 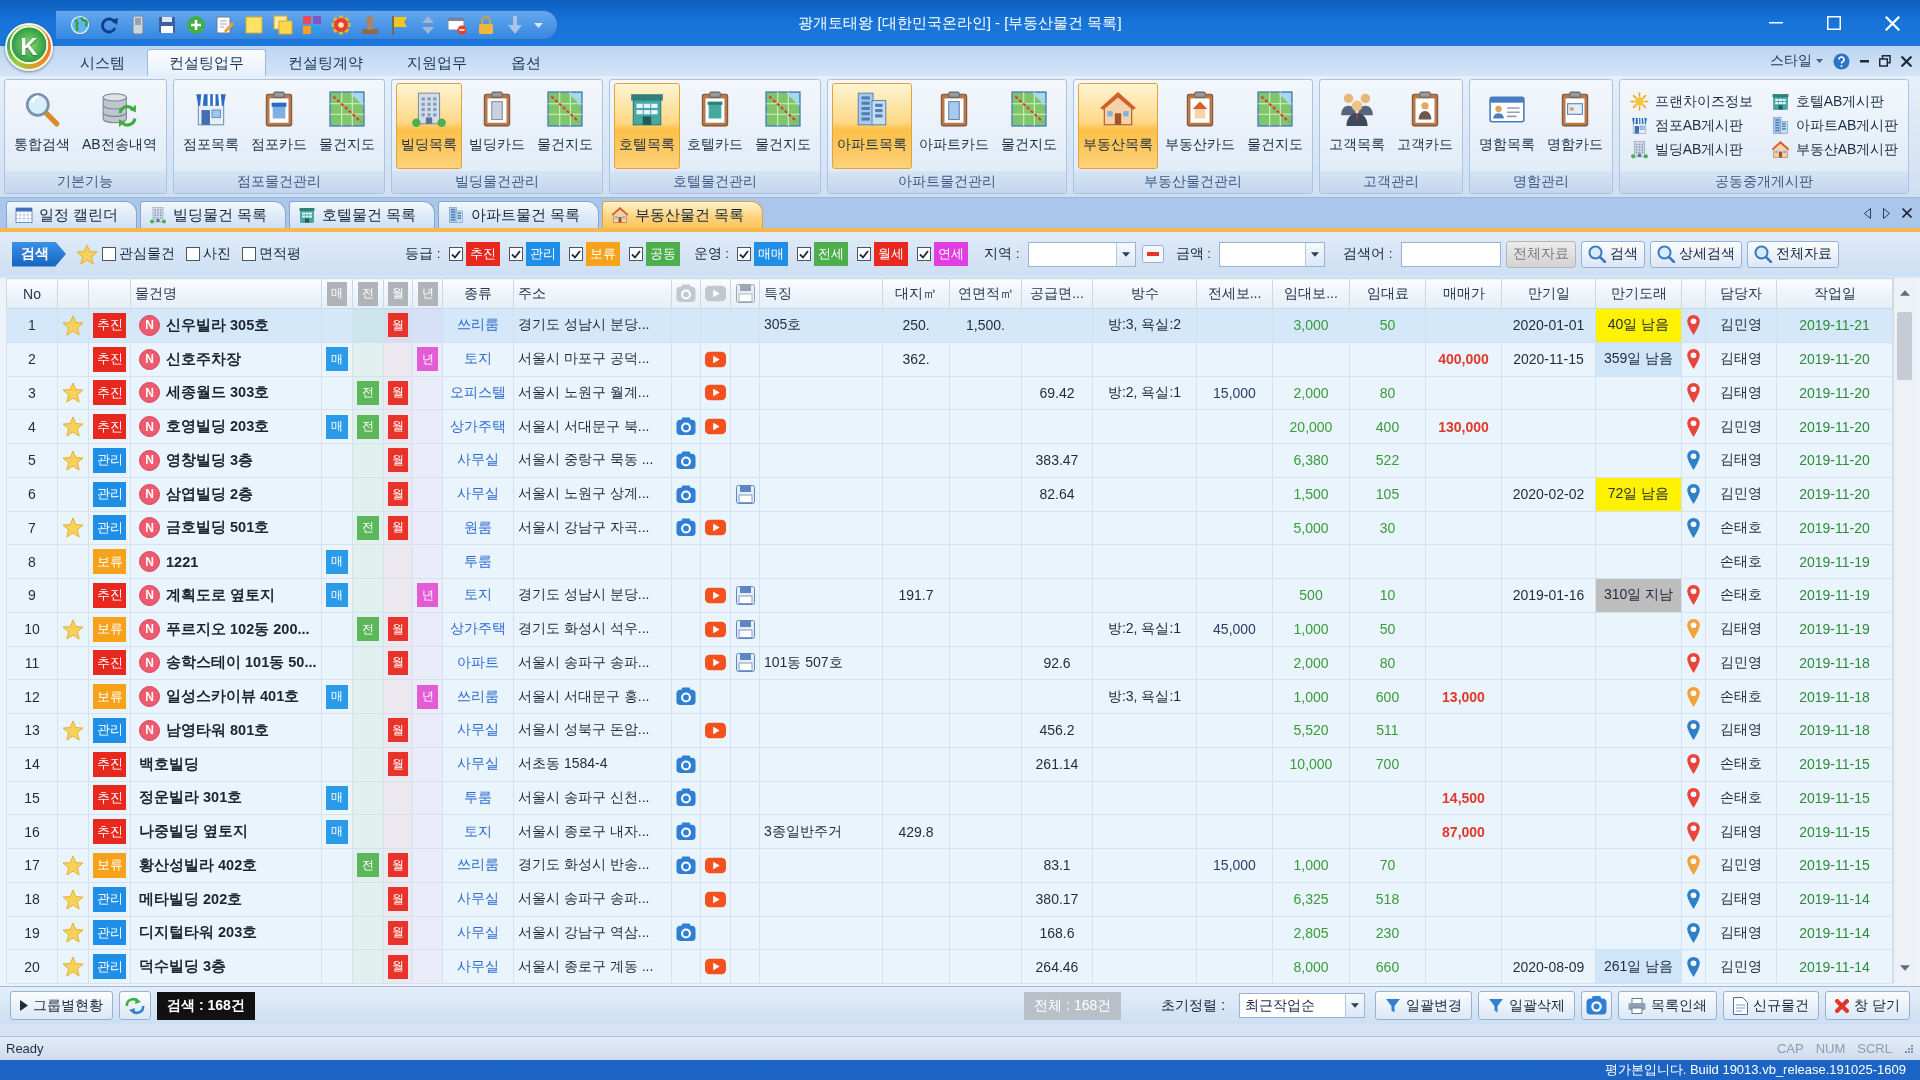 I want to click on column-header: 만기일, so click(x=1548, y=293).